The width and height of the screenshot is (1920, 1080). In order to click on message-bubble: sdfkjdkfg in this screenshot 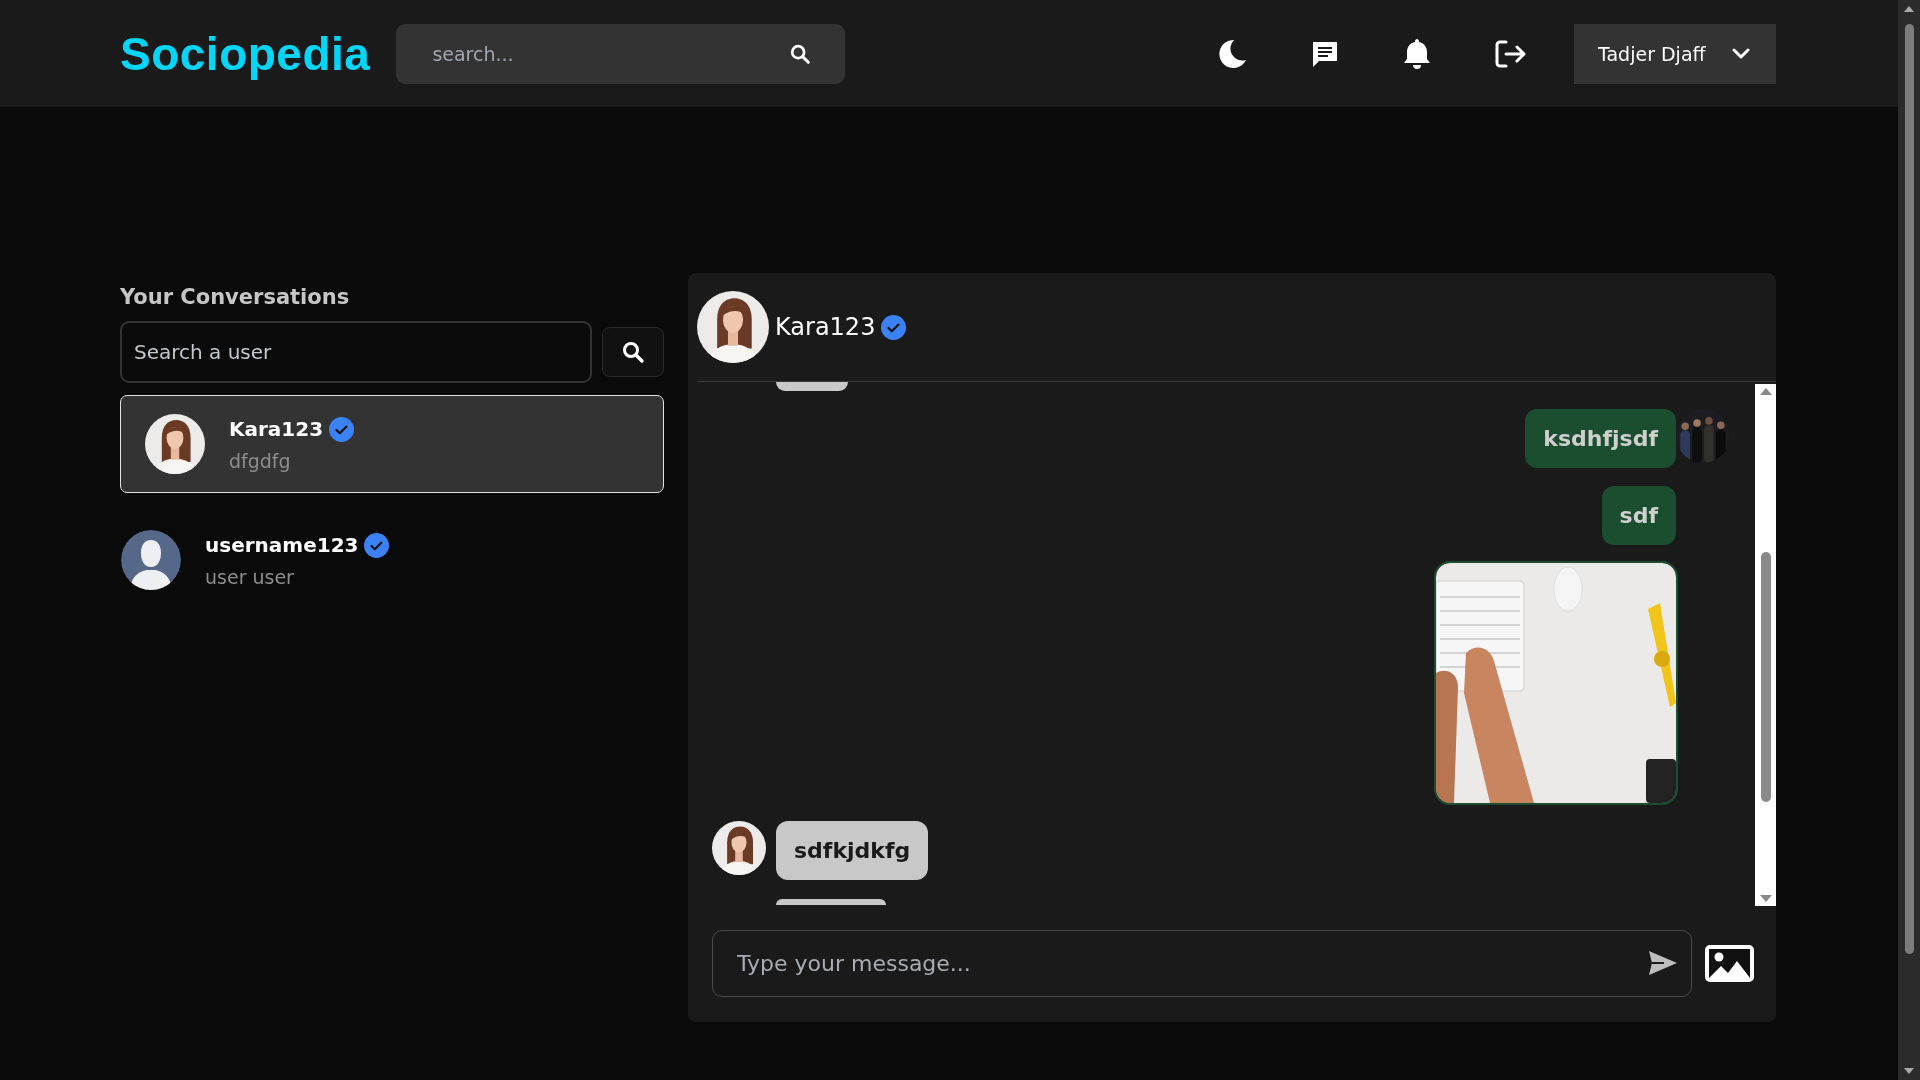, I will do `click(852, 850)`.